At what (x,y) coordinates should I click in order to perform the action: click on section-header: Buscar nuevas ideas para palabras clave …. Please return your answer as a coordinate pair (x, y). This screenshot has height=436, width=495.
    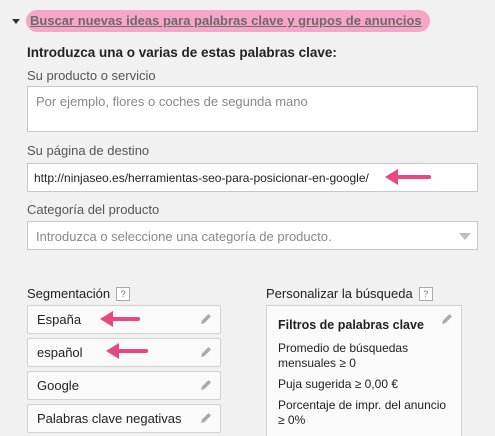
    Looking at the image, I should click on (221, 21).